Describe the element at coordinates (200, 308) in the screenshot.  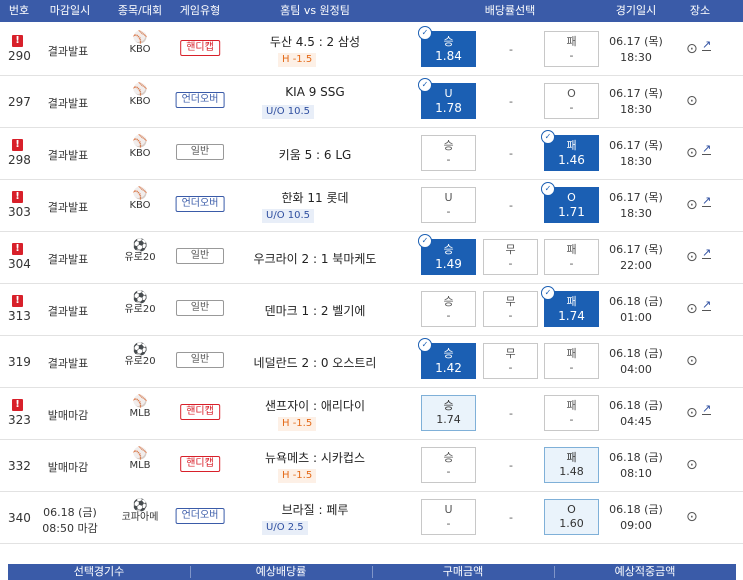
I see `game-type-badge: 일반` at that location.